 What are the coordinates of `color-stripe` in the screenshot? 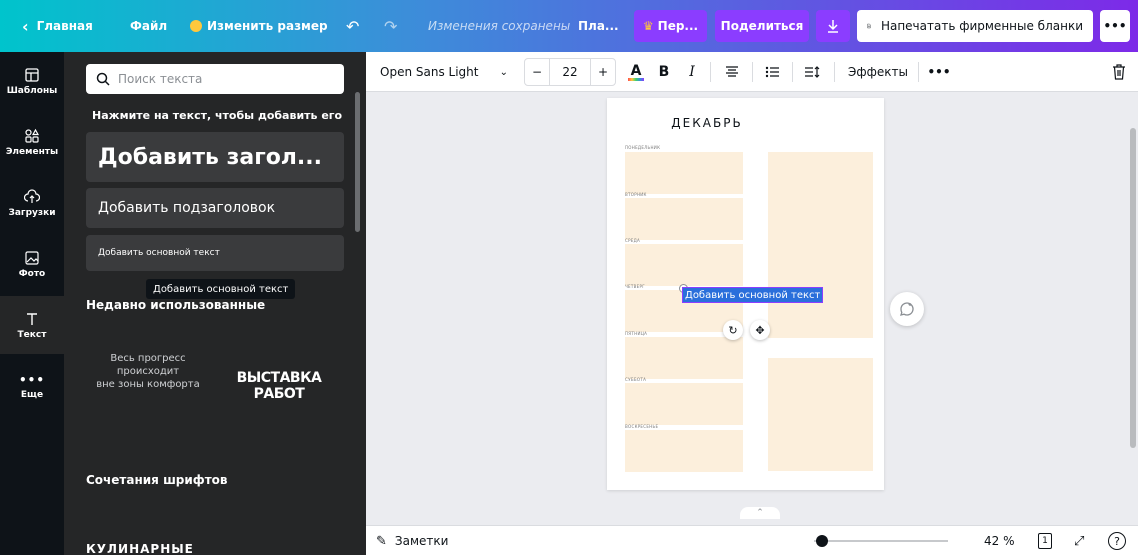 It's located at (636, 79).